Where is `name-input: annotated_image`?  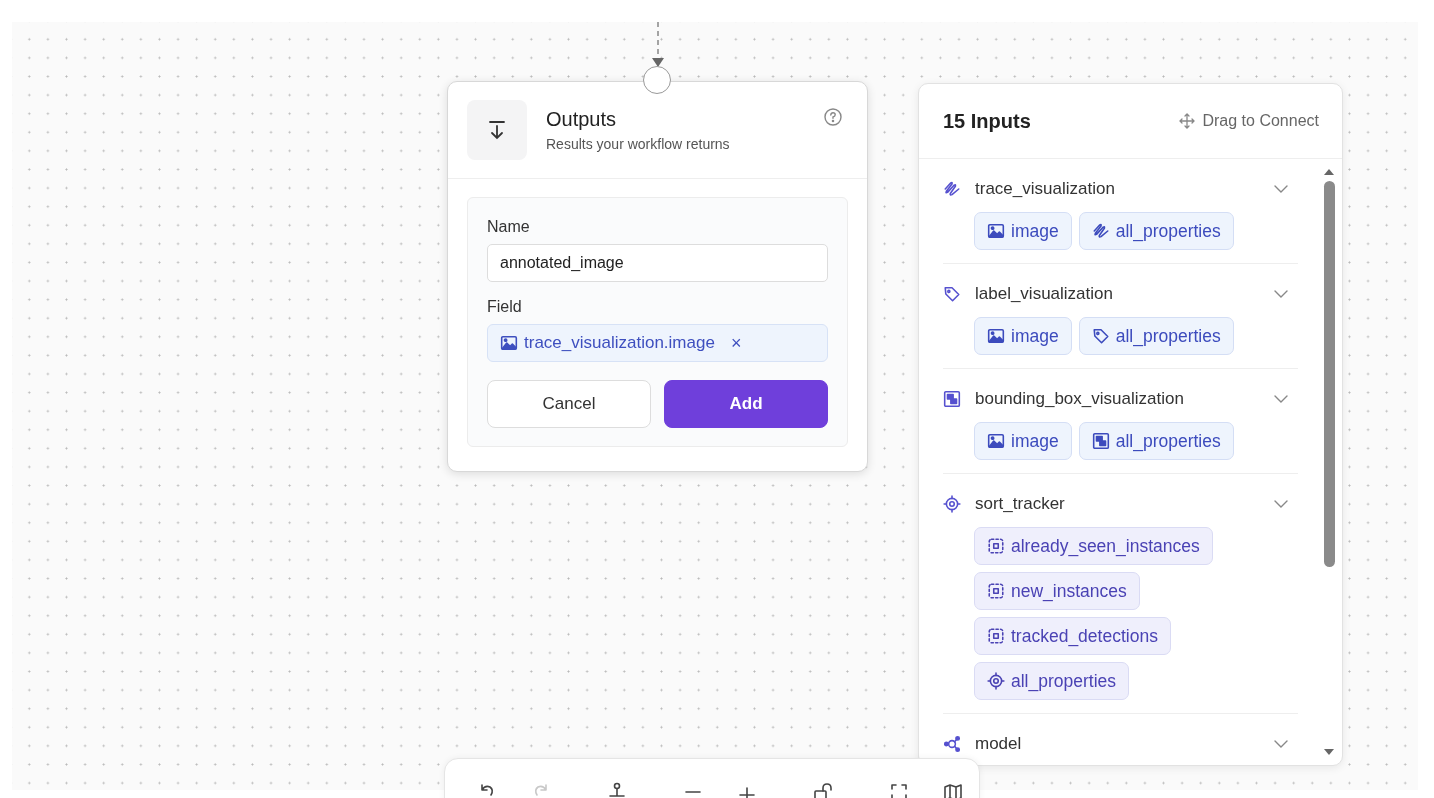
name-input: annotated_image is located at coordinates (657, 263).